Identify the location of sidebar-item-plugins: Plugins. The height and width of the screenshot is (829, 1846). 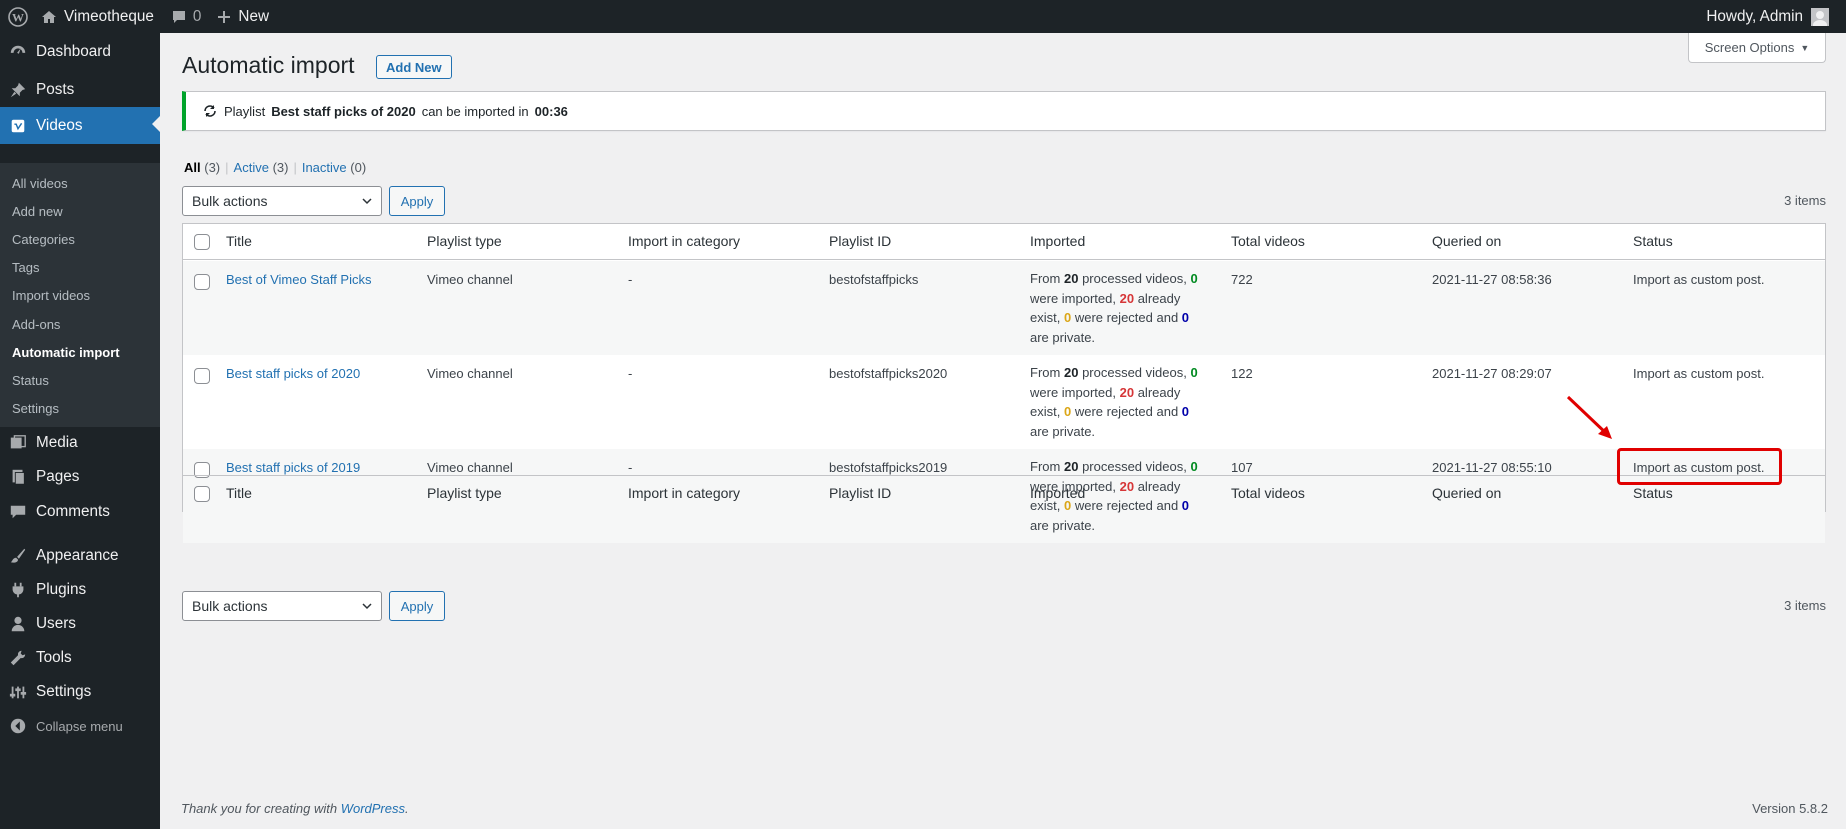
(80, 590).